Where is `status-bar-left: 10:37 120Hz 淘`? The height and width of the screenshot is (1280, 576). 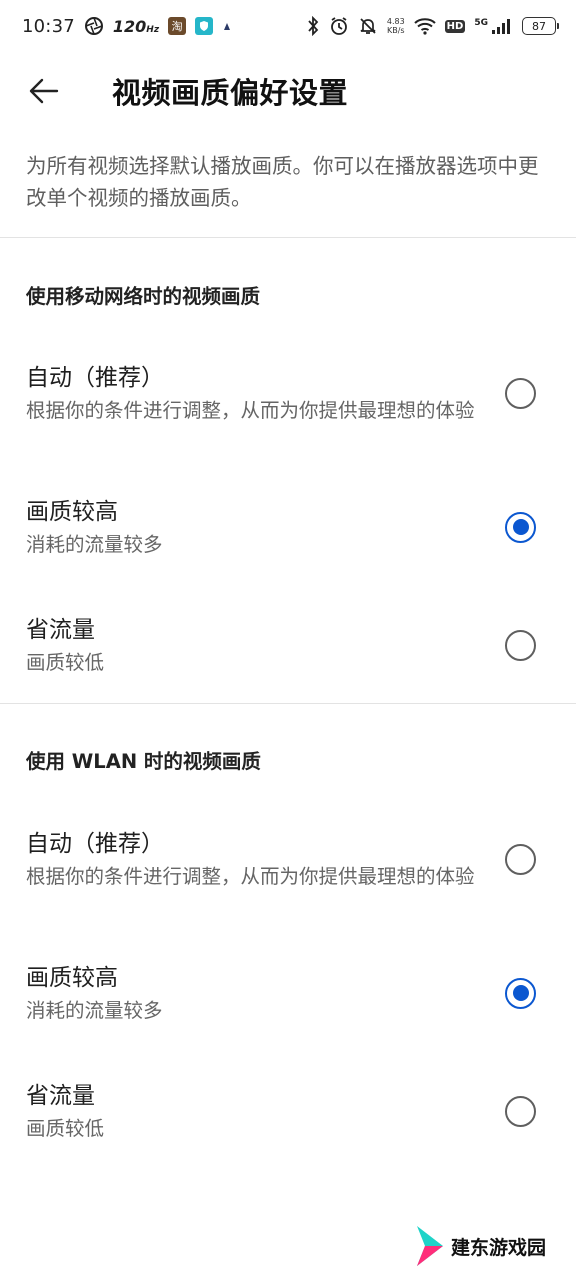
status-bar-left: 10:37 120Hz 淘 is located at coordinates (127, 26).